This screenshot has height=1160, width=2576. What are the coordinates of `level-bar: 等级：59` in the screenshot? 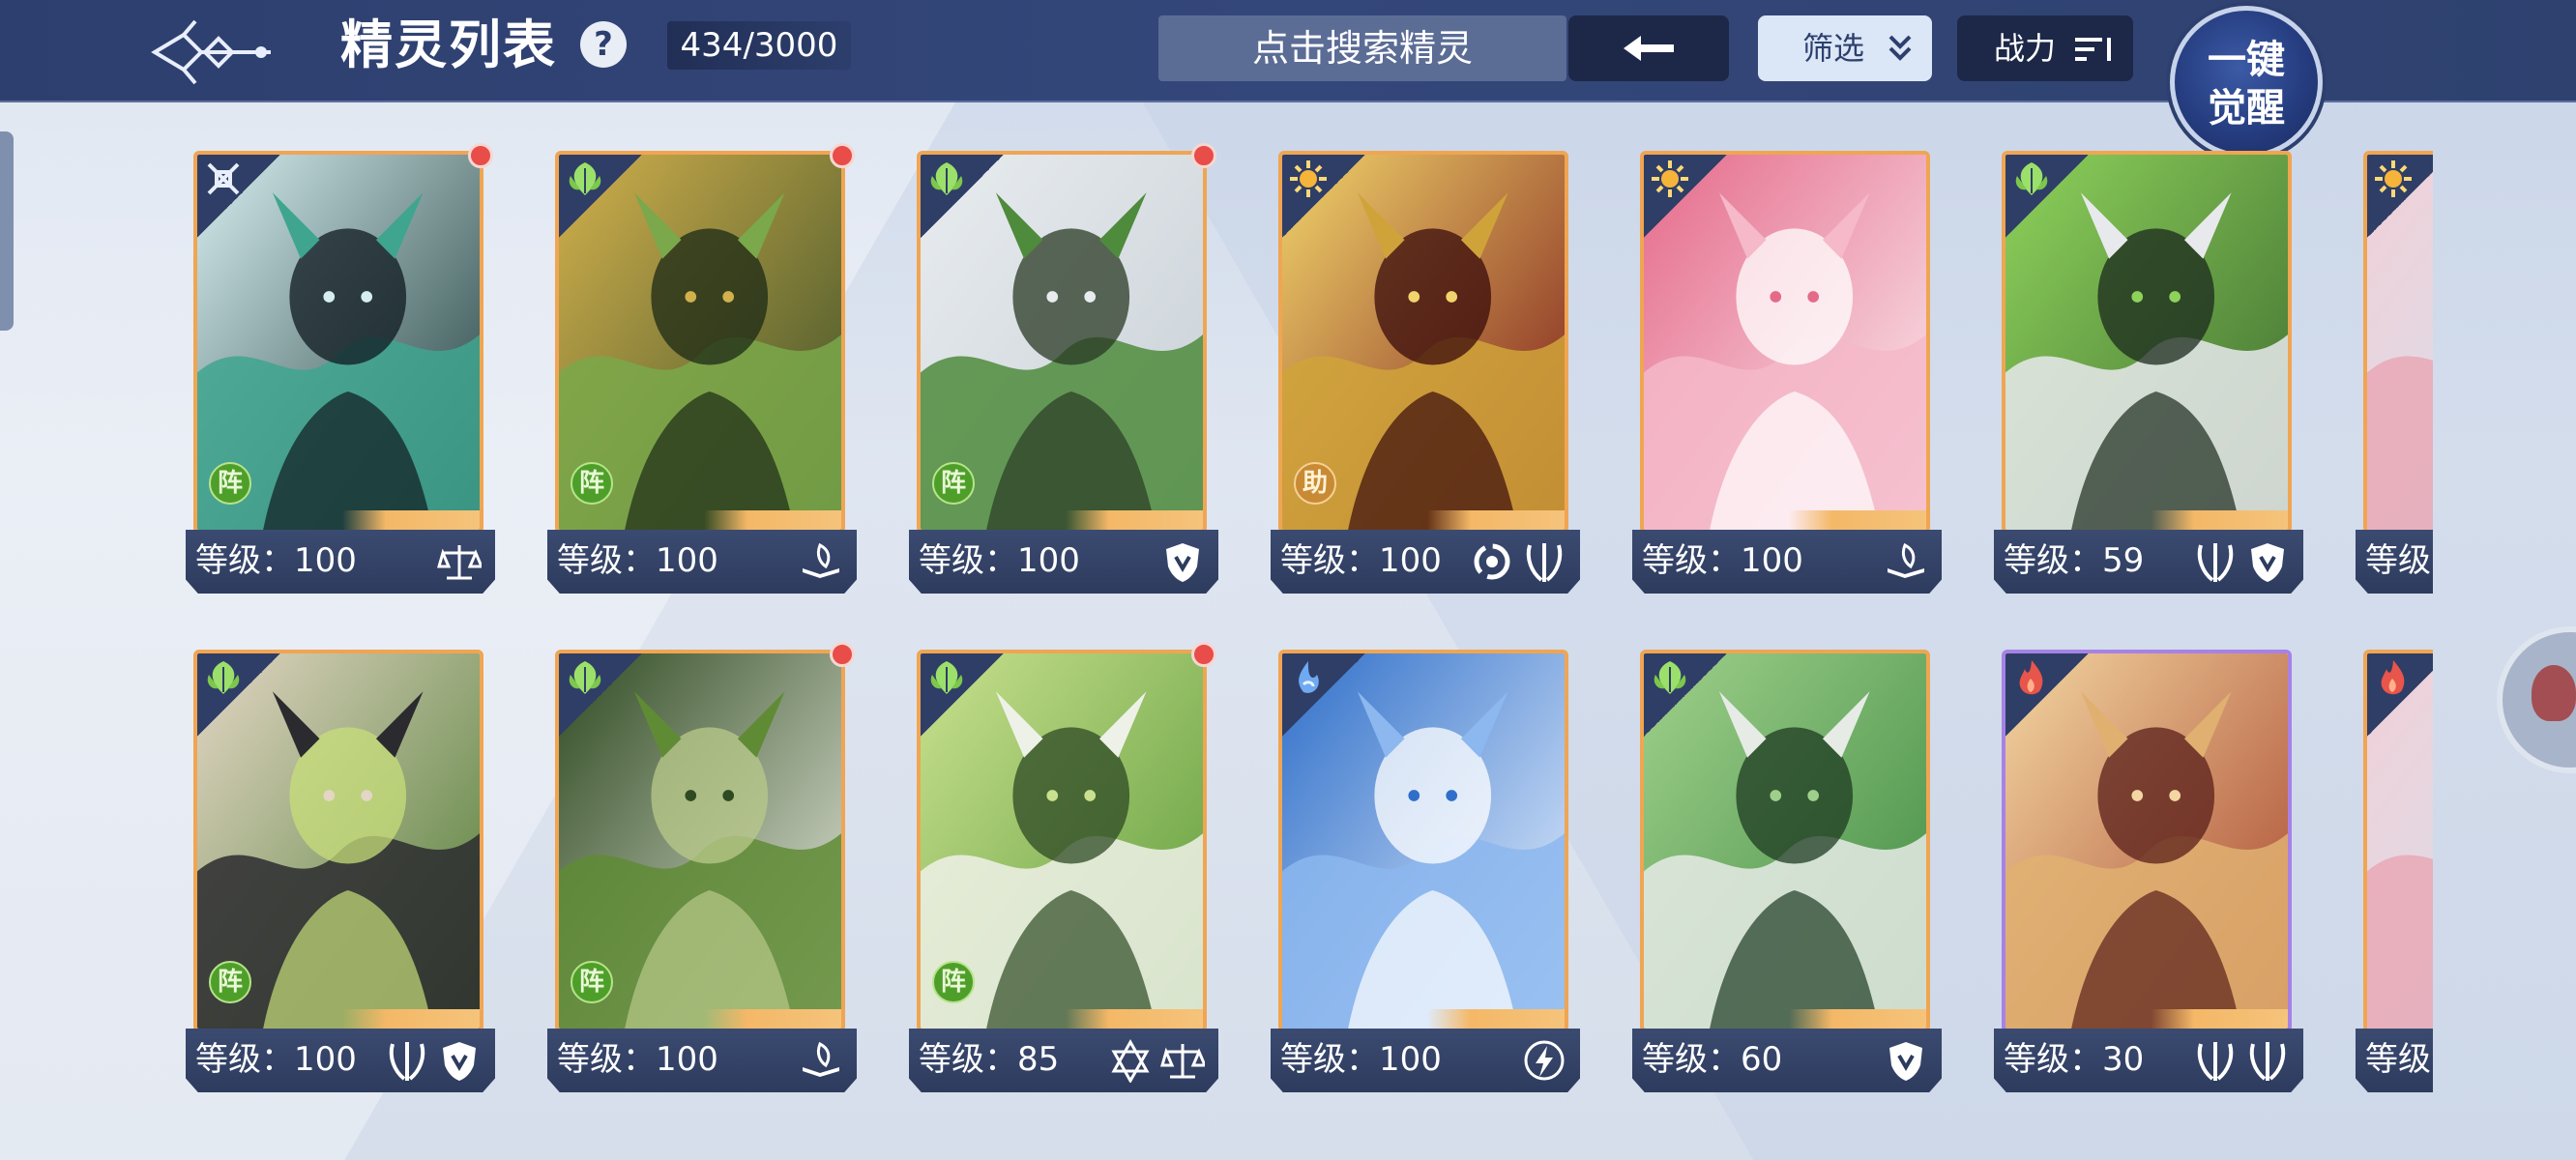 It's located at (2148, 562).